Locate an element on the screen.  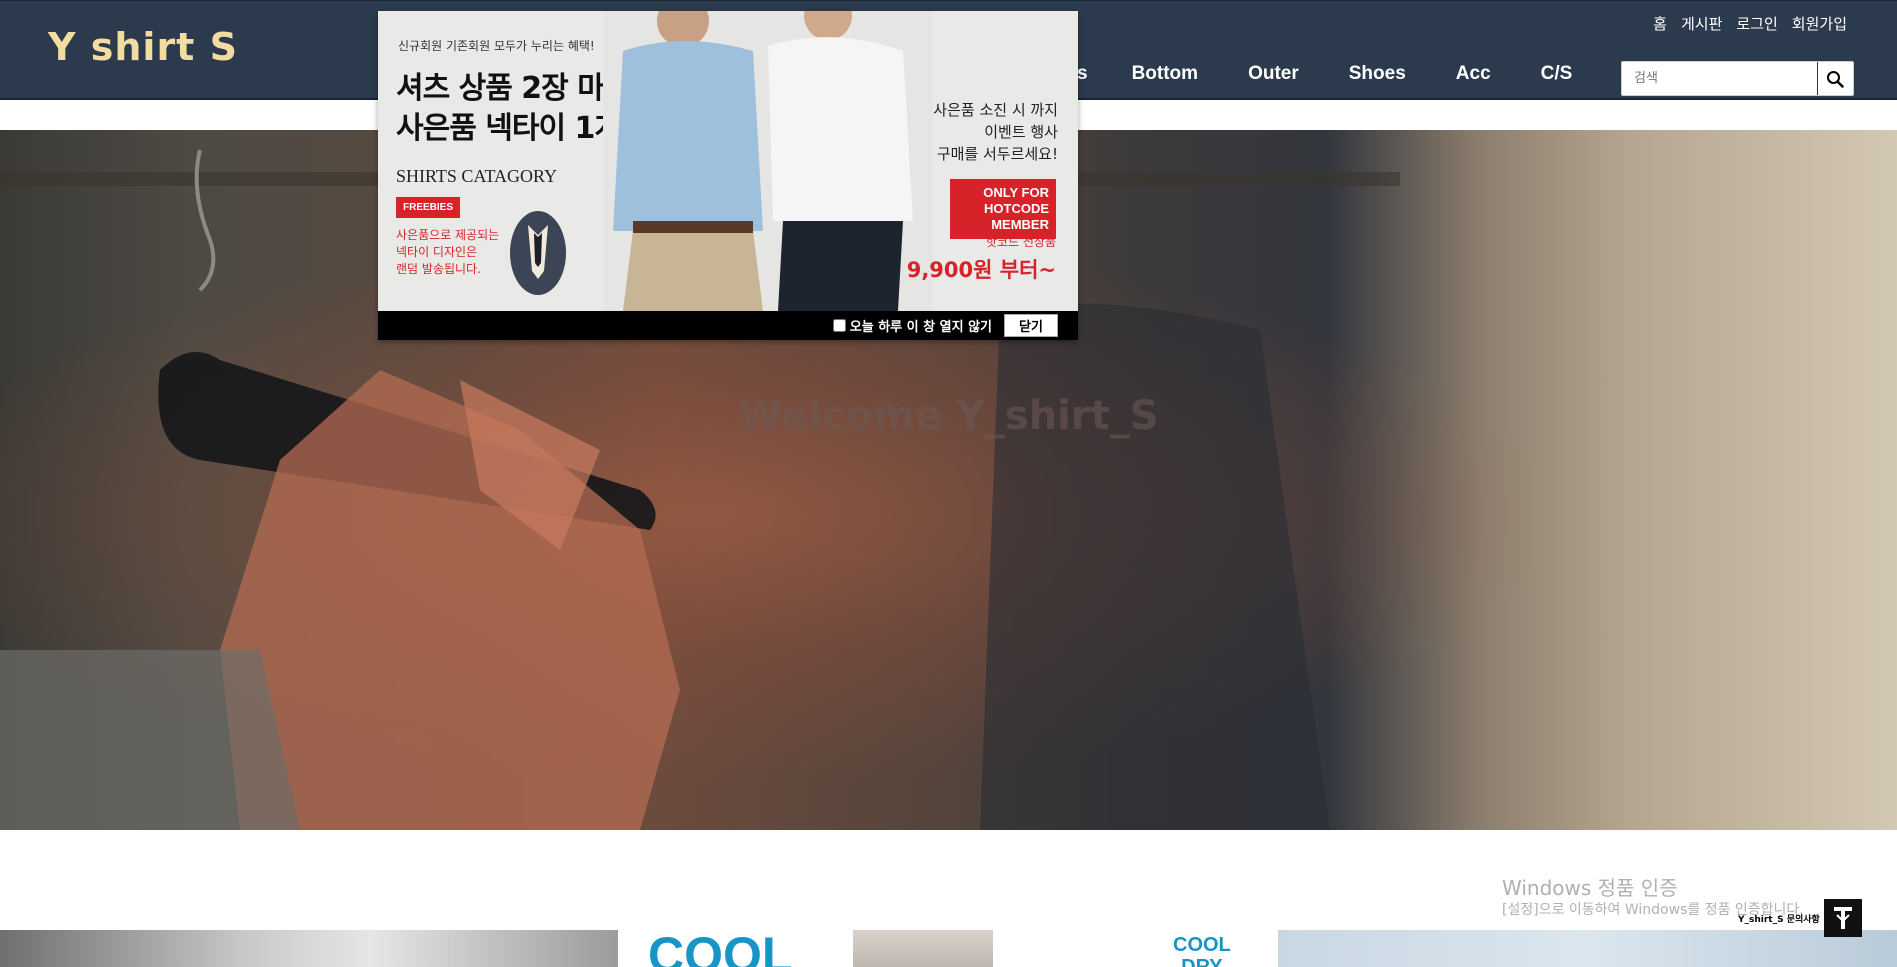
cool-dry-label: COOL DRY is located at coordinates (1202, 950).